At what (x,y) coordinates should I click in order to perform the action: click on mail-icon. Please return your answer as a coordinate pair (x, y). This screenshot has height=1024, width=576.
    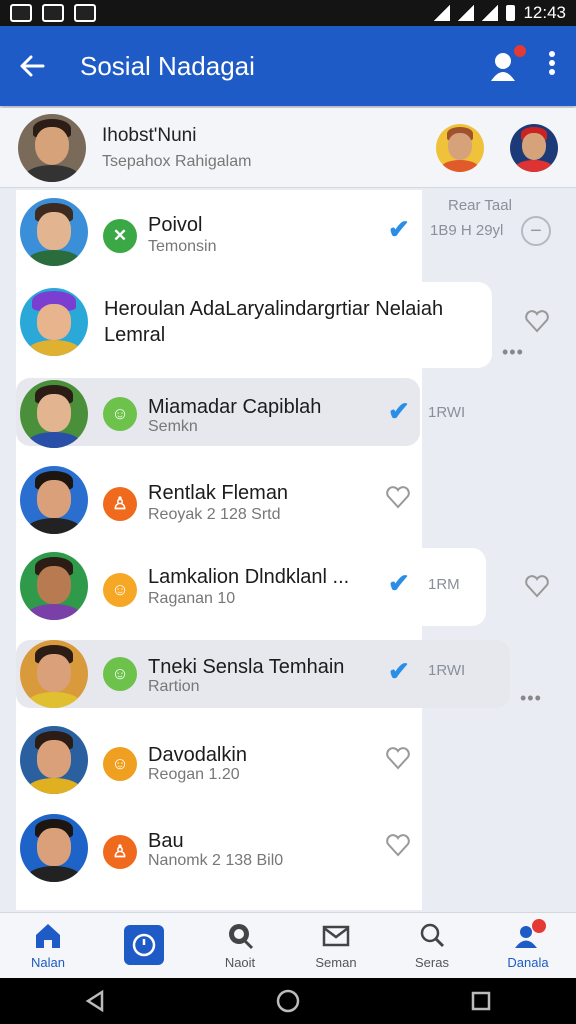
    Looking at the image, I should click on (336, 936).